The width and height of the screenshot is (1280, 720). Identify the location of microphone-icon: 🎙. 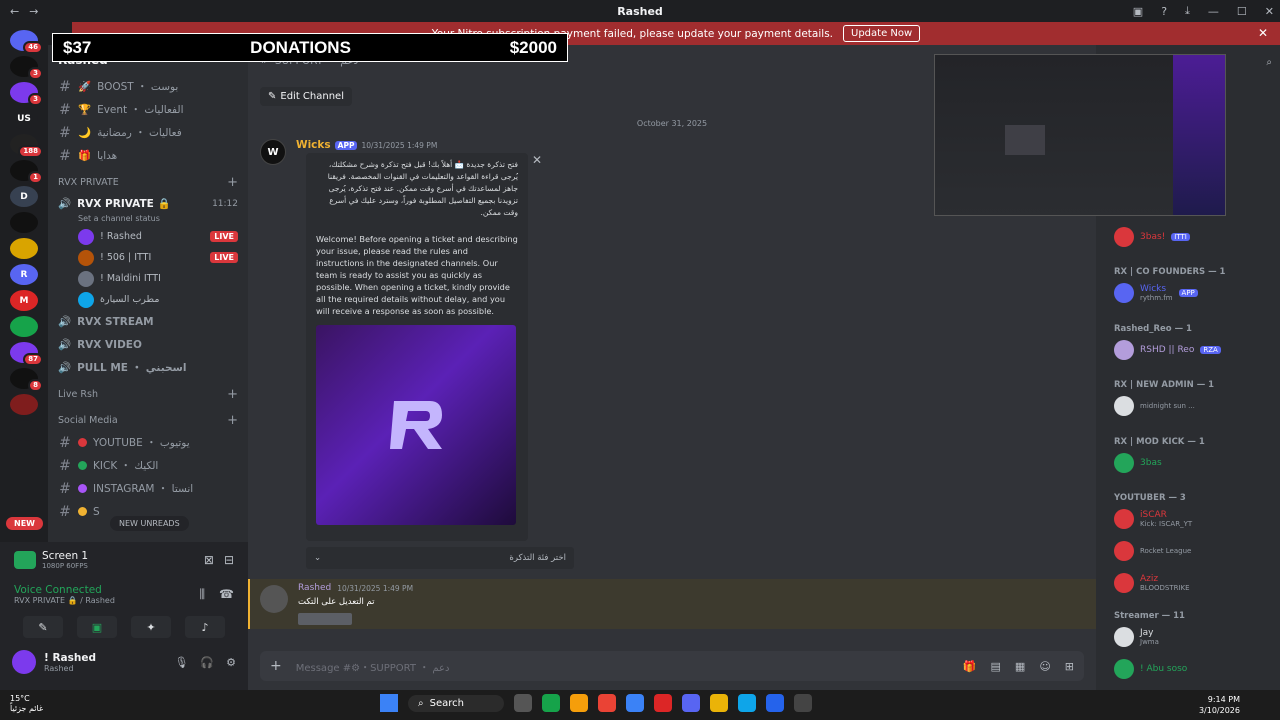
(181, 662).